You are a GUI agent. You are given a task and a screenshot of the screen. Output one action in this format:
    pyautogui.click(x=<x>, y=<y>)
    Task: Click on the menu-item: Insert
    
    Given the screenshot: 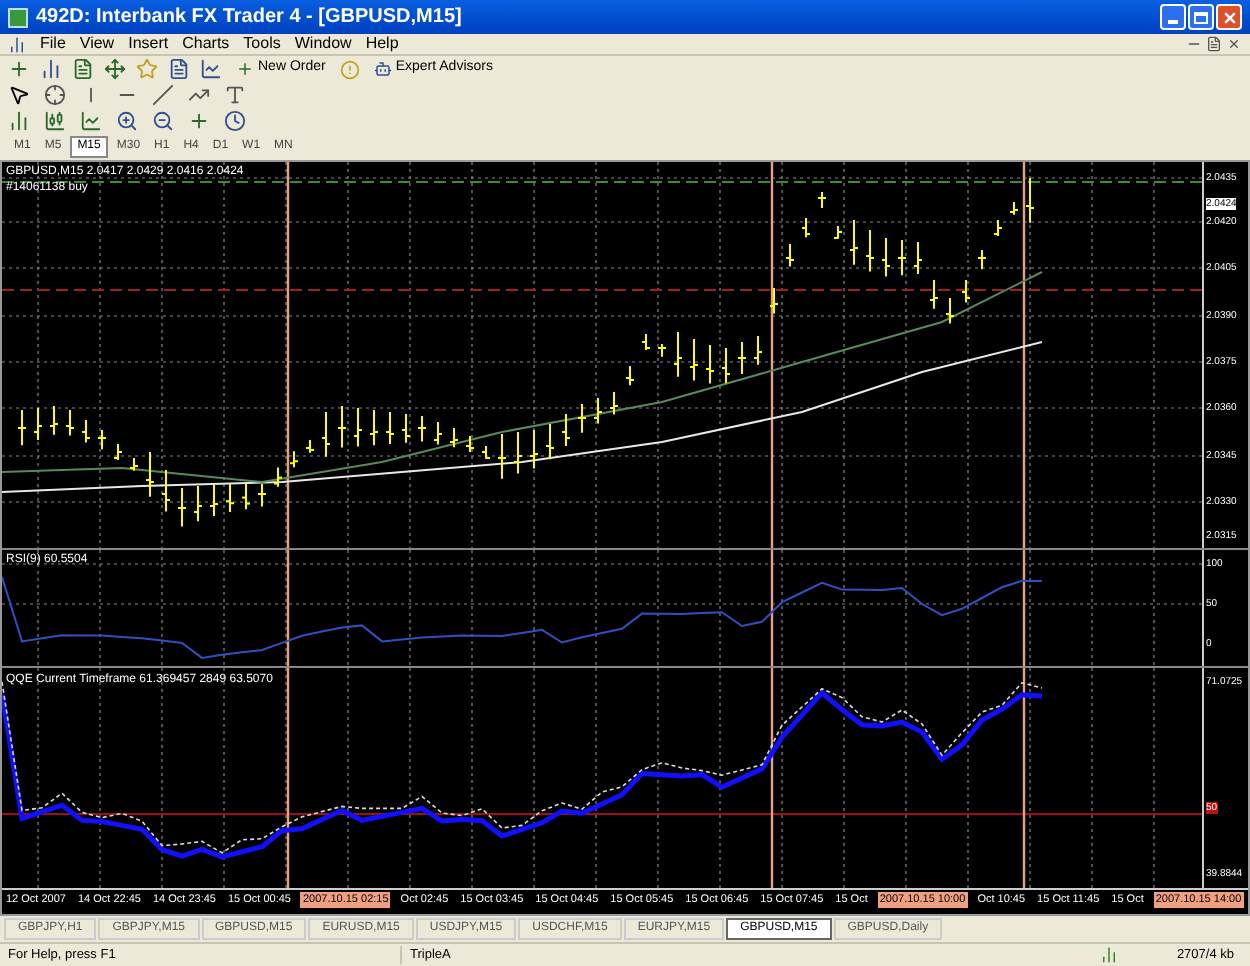 What is the action you would take?
    pyautogui.click(x=148, y=44)
    